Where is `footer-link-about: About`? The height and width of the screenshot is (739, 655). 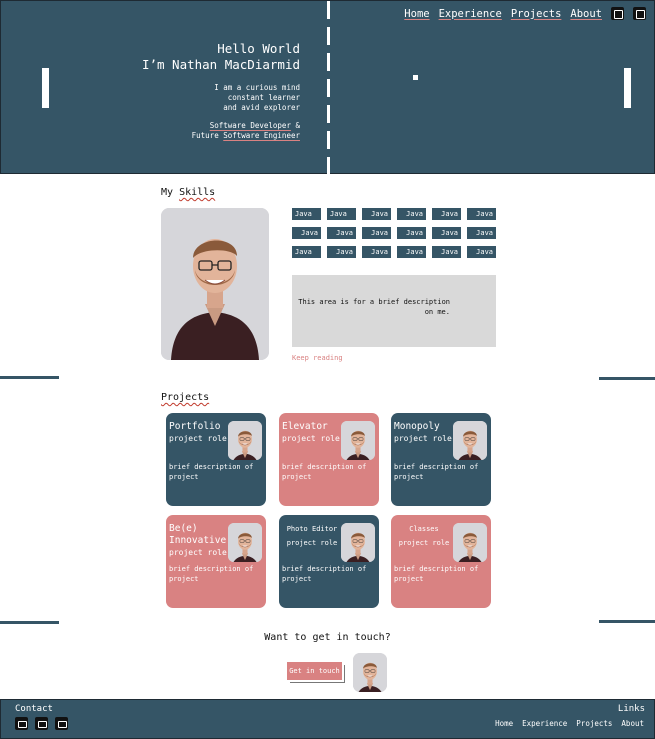 footer-link-about: About is located at coordinates (632, 723).